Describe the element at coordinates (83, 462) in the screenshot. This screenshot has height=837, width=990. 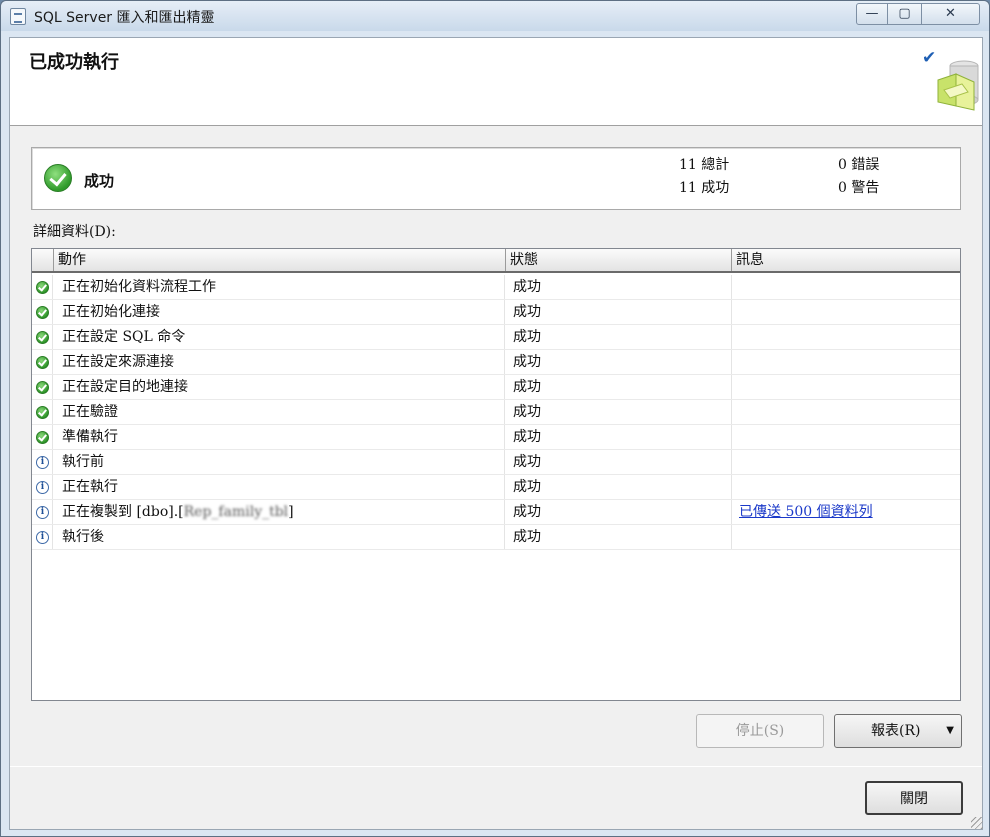
I see `action-text: 執行前` at that location.